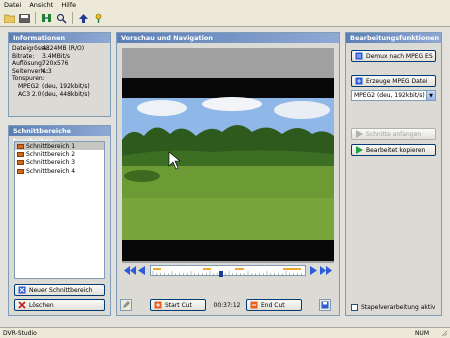 Image resolution: width=450 pixels, height=338 pixels. Describe the element at coordinates (393, 56) in the screenshot. I see `demux-button: Demux nach MPEG ES` at that location.